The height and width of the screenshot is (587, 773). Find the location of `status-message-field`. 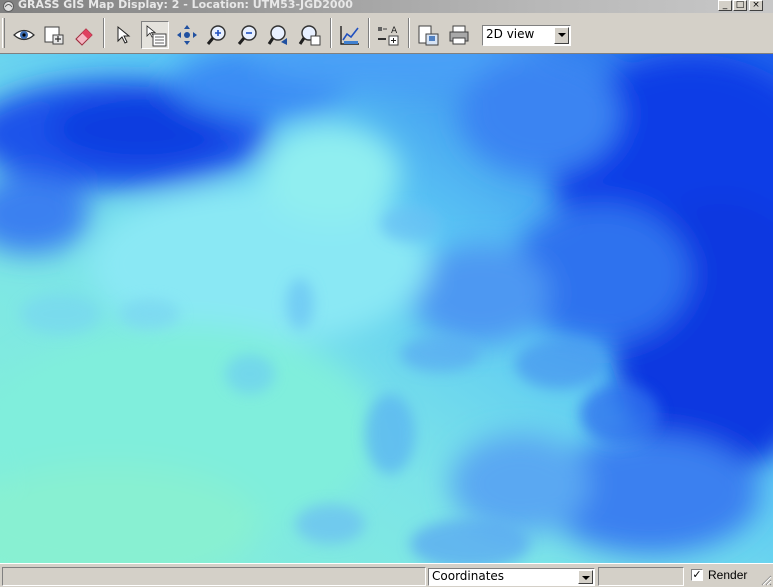

status-message-field is located at coordinates (214, 576).